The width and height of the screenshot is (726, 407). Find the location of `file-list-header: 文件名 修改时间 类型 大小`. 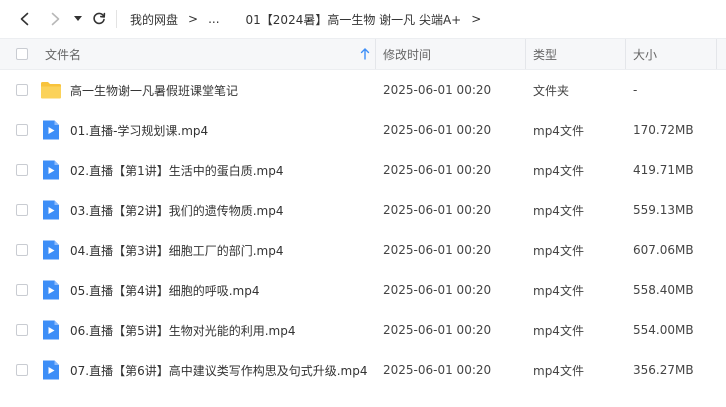

file-list-header: 文件名 修改时间 类型 大小 is located at coordinates (363, 54).